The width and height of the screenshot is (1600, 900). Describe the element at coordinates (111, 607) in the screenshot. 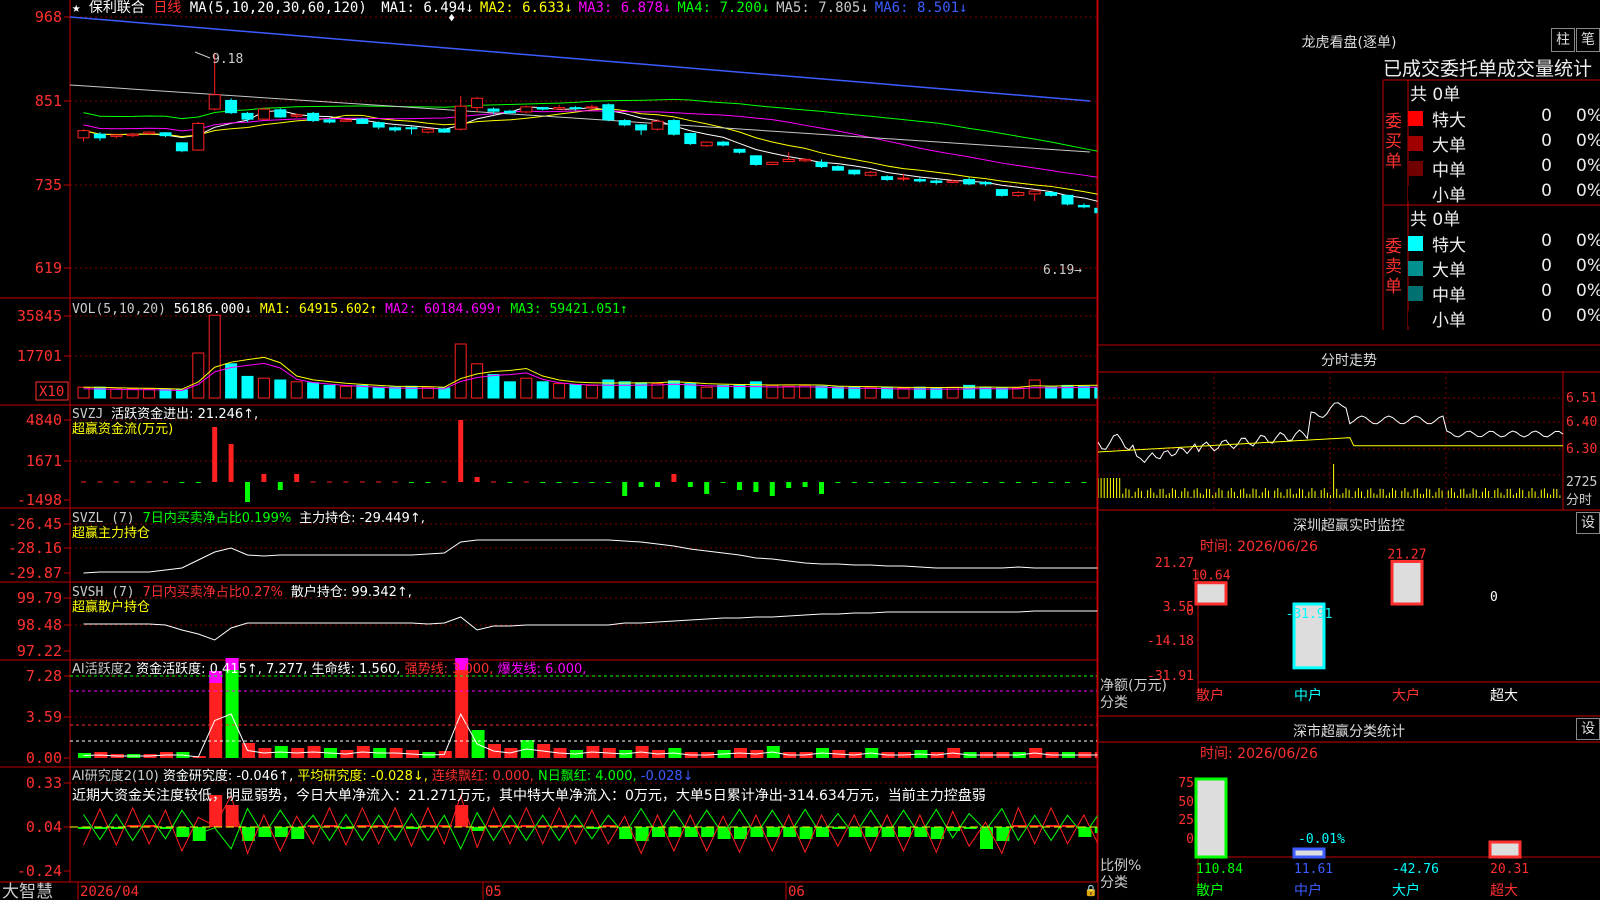

I see `svsh-subtitle: 超赢散户持仓` at that location.